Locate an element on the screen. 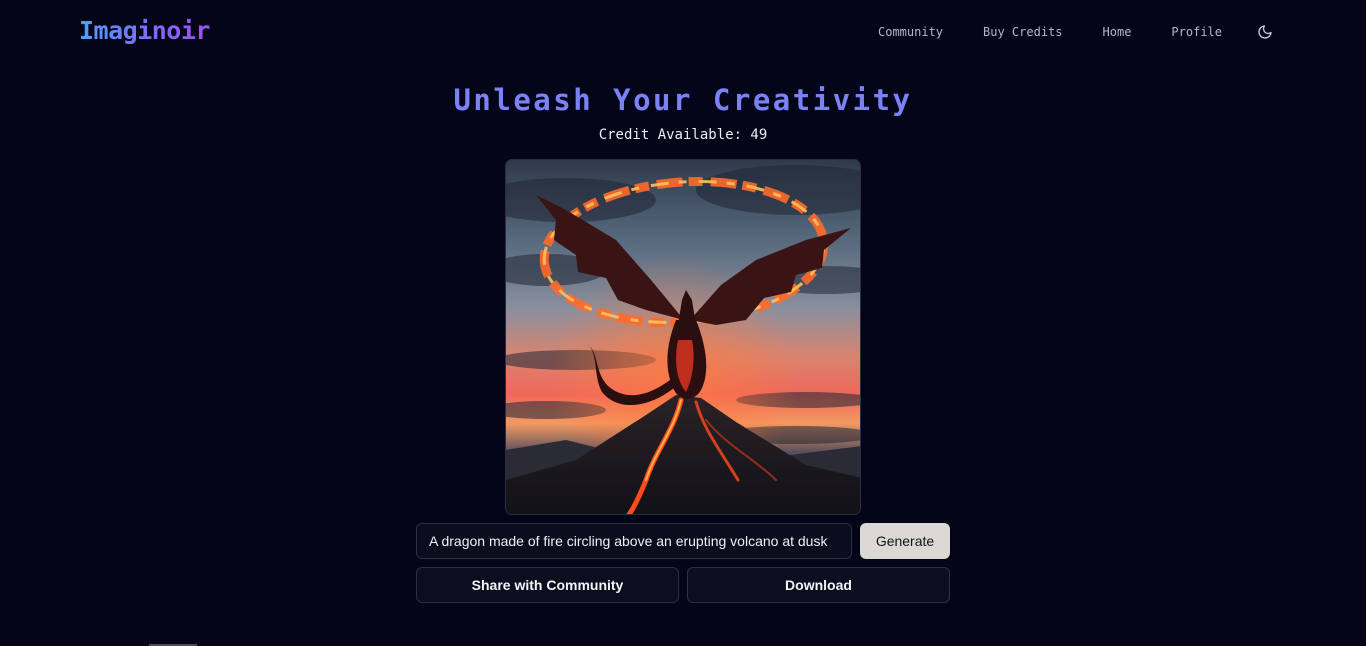  nav-link-buy-credits: Buy Credits is located at coordinates (1022, 32).